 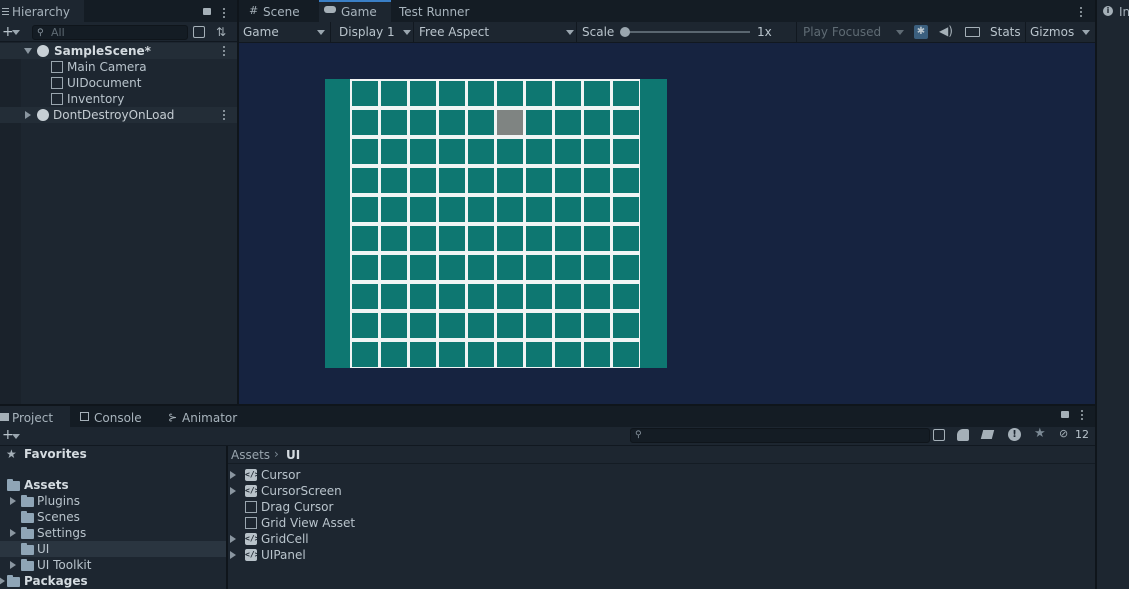 What do you see at coordinates (35, 417) in the screenshot?
I see `tab-project: Project` at bounding box center [35, 417].